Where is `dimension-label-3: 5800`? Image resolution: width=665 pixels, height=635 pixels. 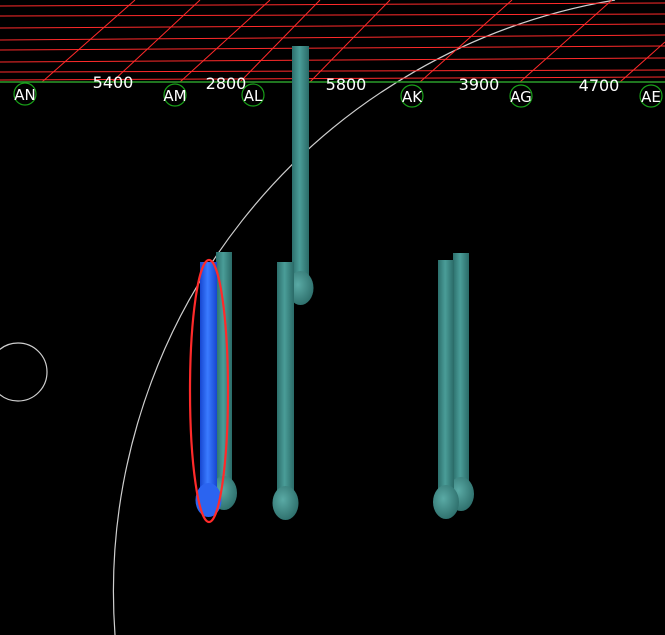 dimension-label-3: 5800 is located at coordinates (346, 84).